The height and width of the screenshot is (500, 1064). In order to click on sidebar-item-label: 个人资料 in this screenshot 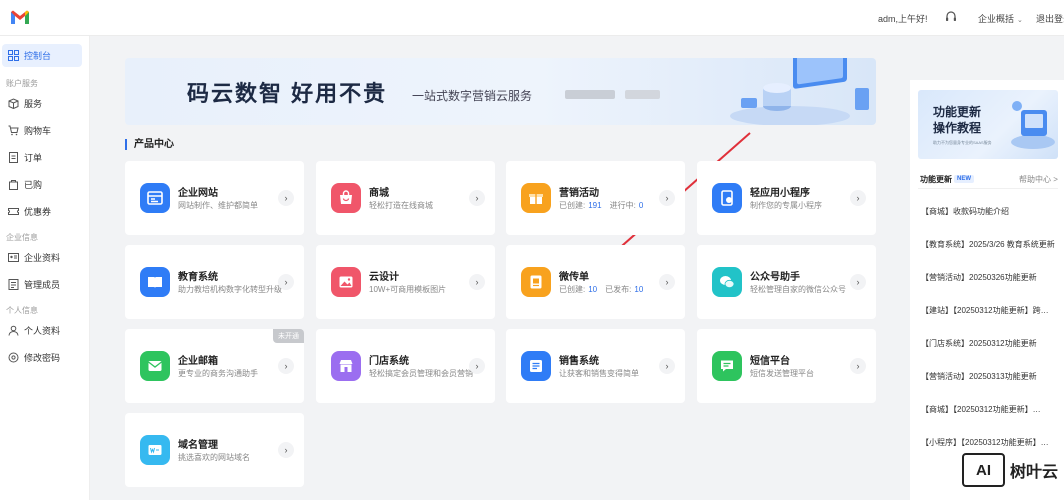, I will do `click(42, 331)`.